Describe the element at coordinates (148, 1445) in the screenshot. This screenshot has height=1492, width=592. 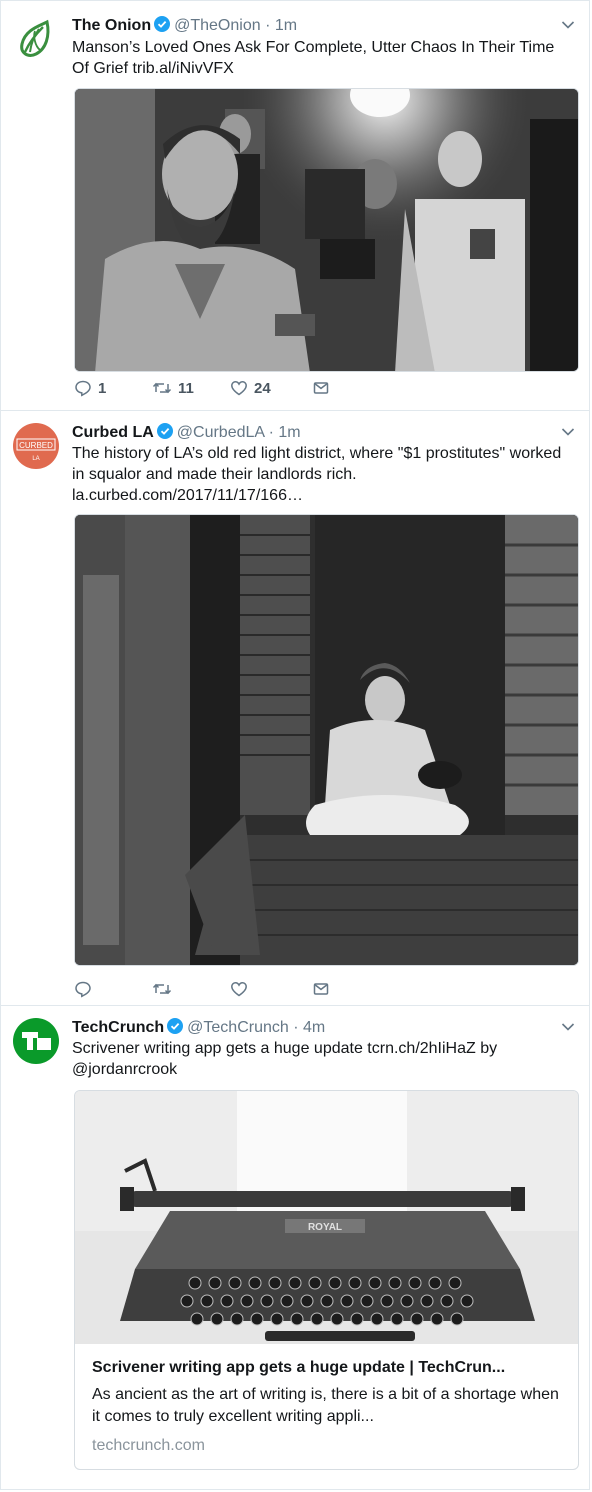
I see `card-domain: techcrunch.com` at that location.